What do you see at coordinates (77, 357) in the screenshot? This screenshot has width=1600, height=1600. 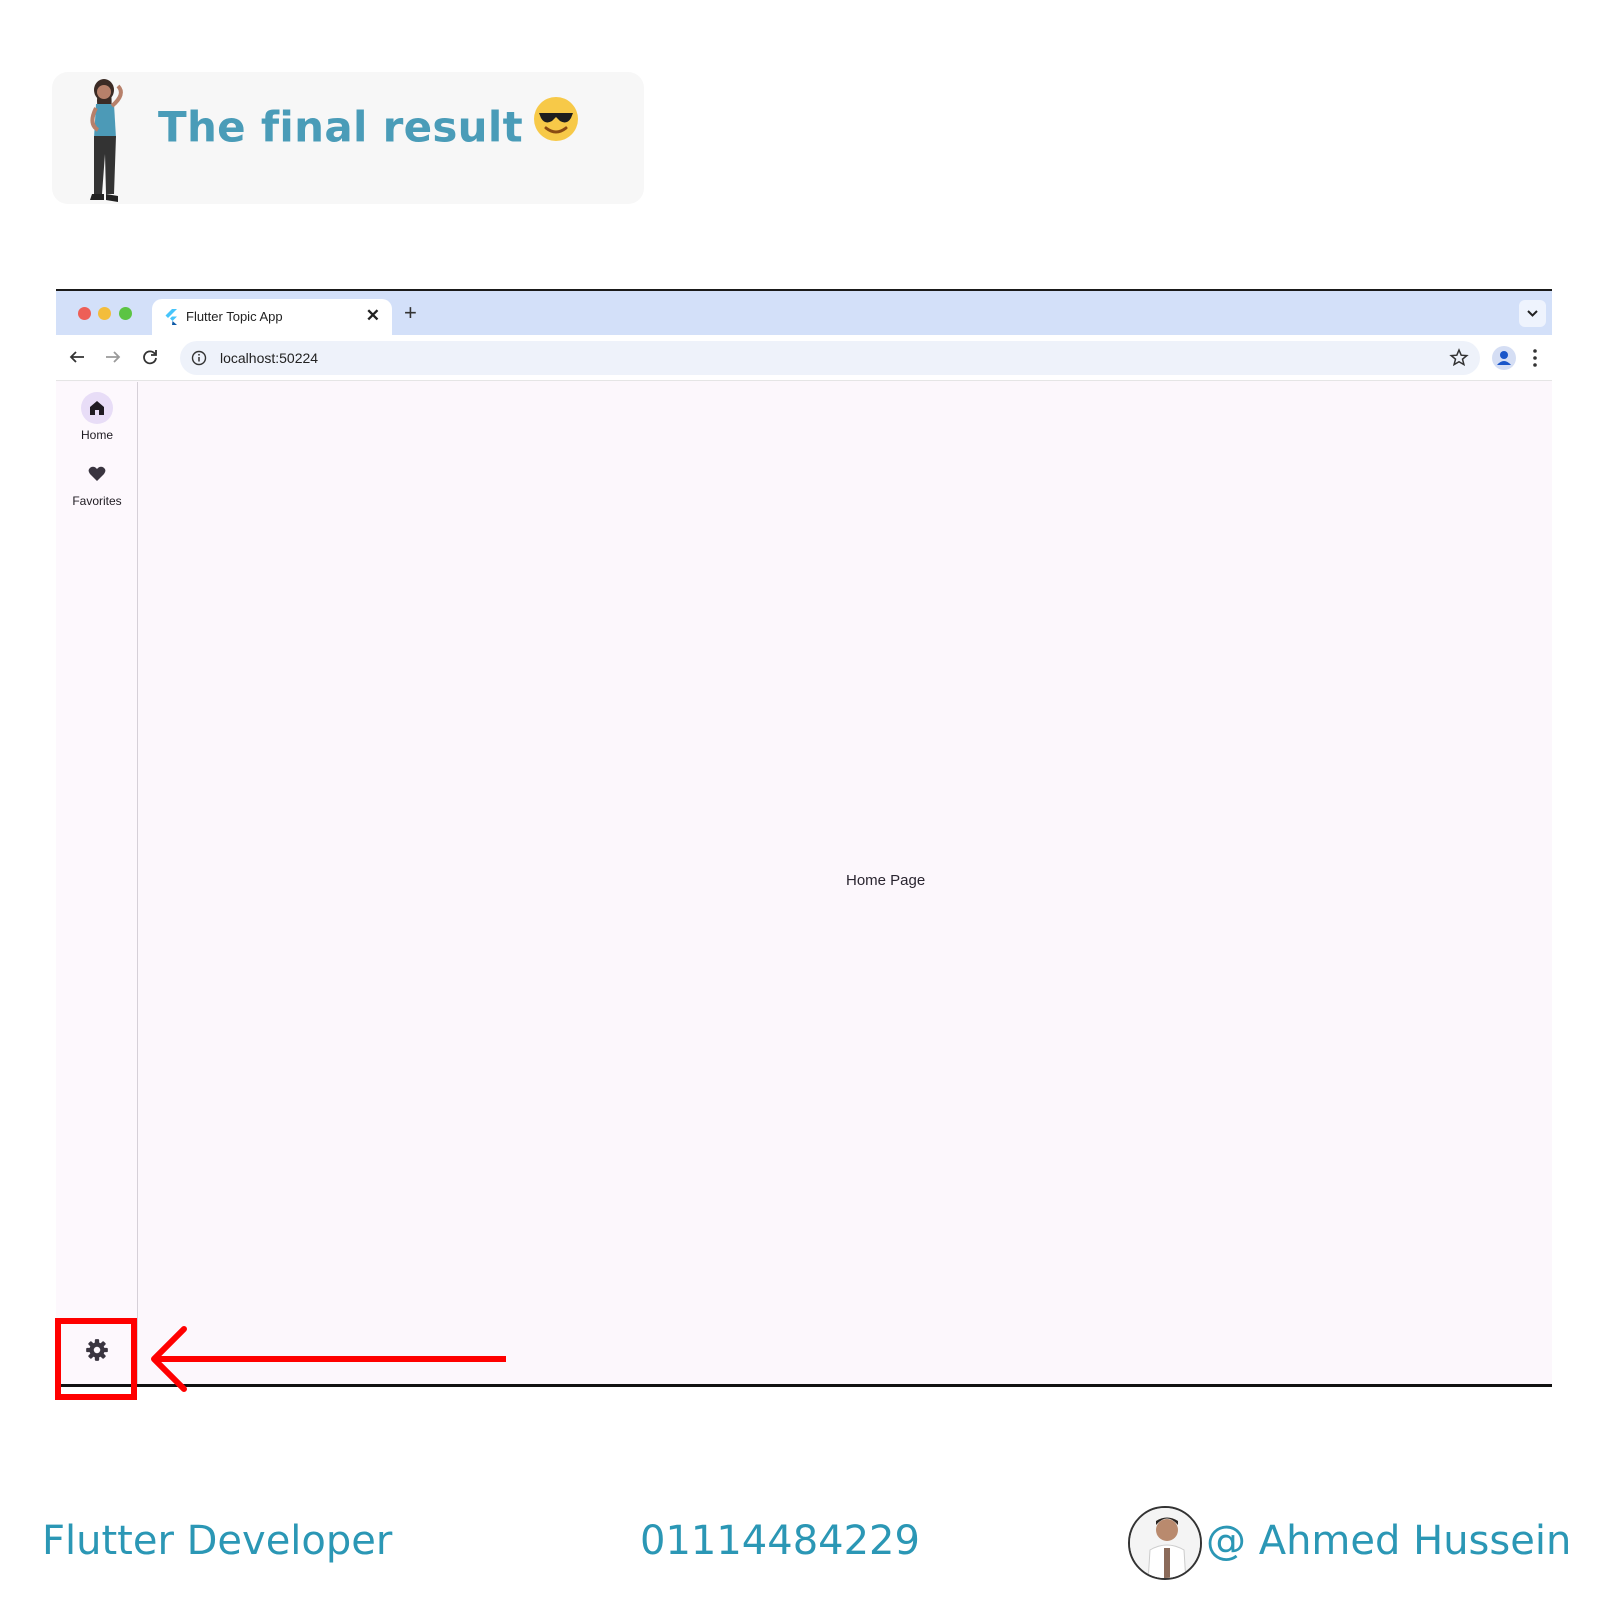 I see `back-arrow-icon` at bounding box center [77, 357].